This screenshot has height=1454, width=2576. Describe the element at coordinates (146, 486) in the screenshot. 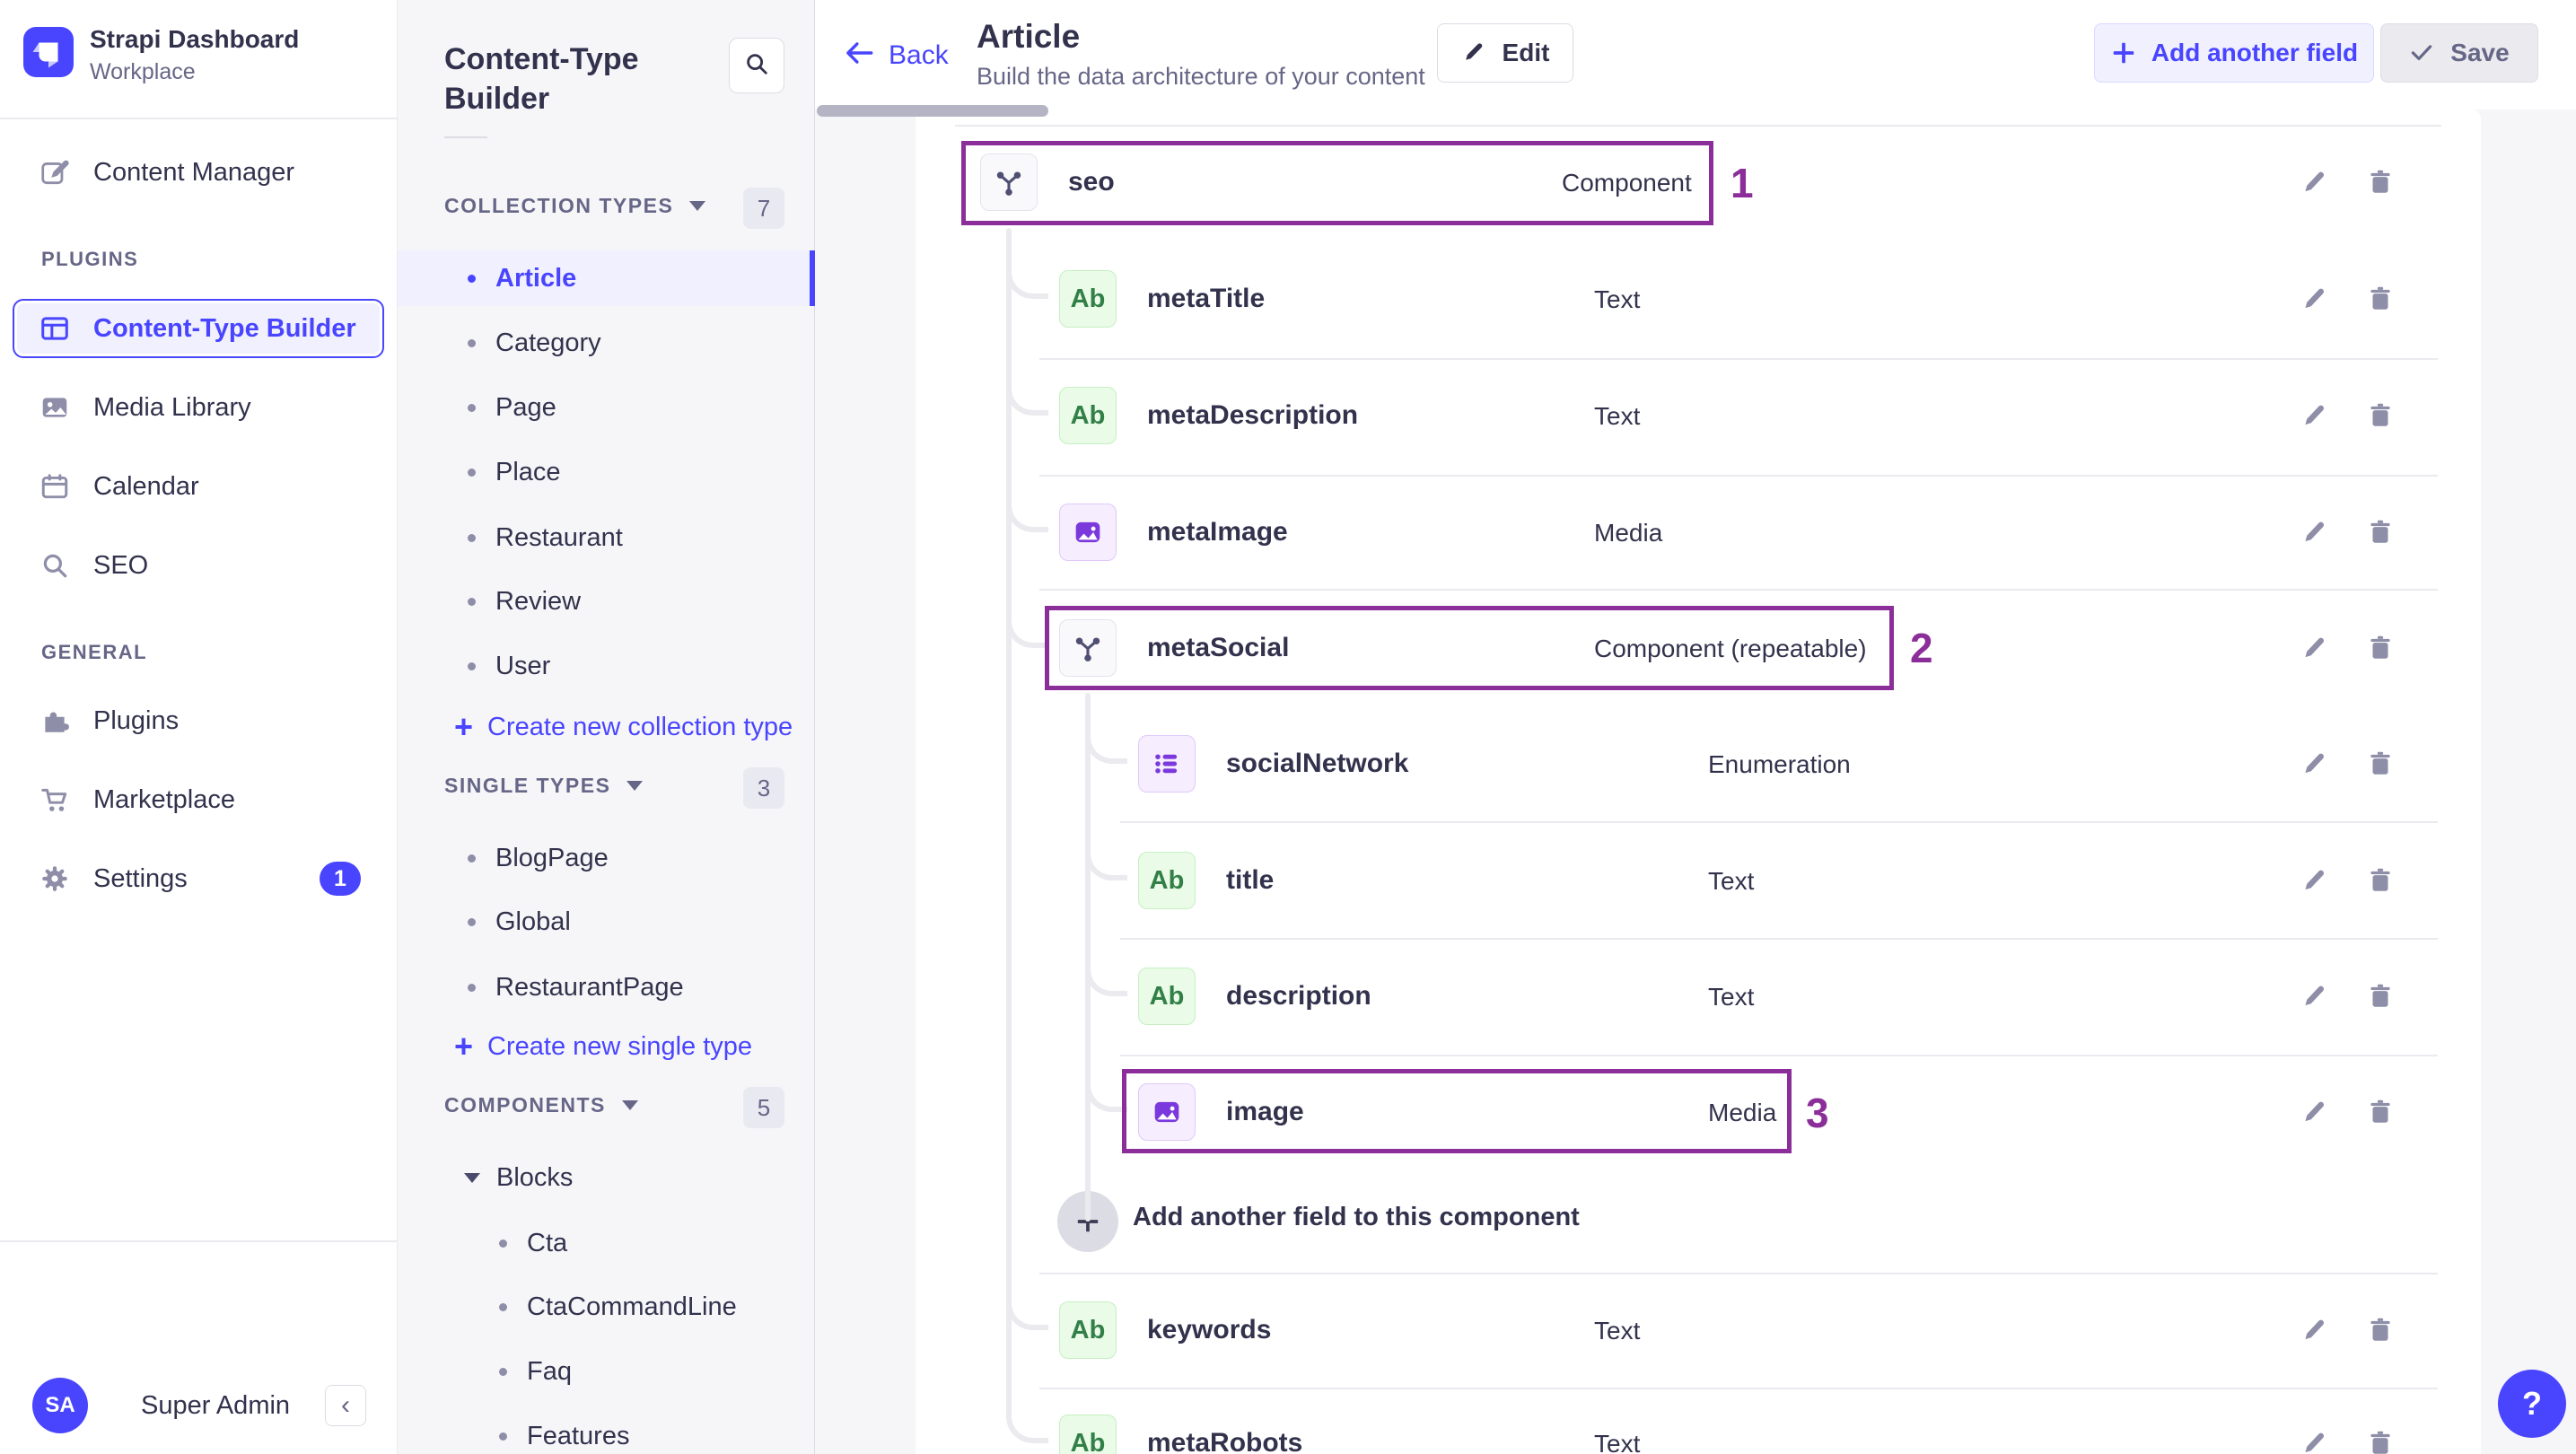

I see `sidebar-item-label: Calendar` at that location.